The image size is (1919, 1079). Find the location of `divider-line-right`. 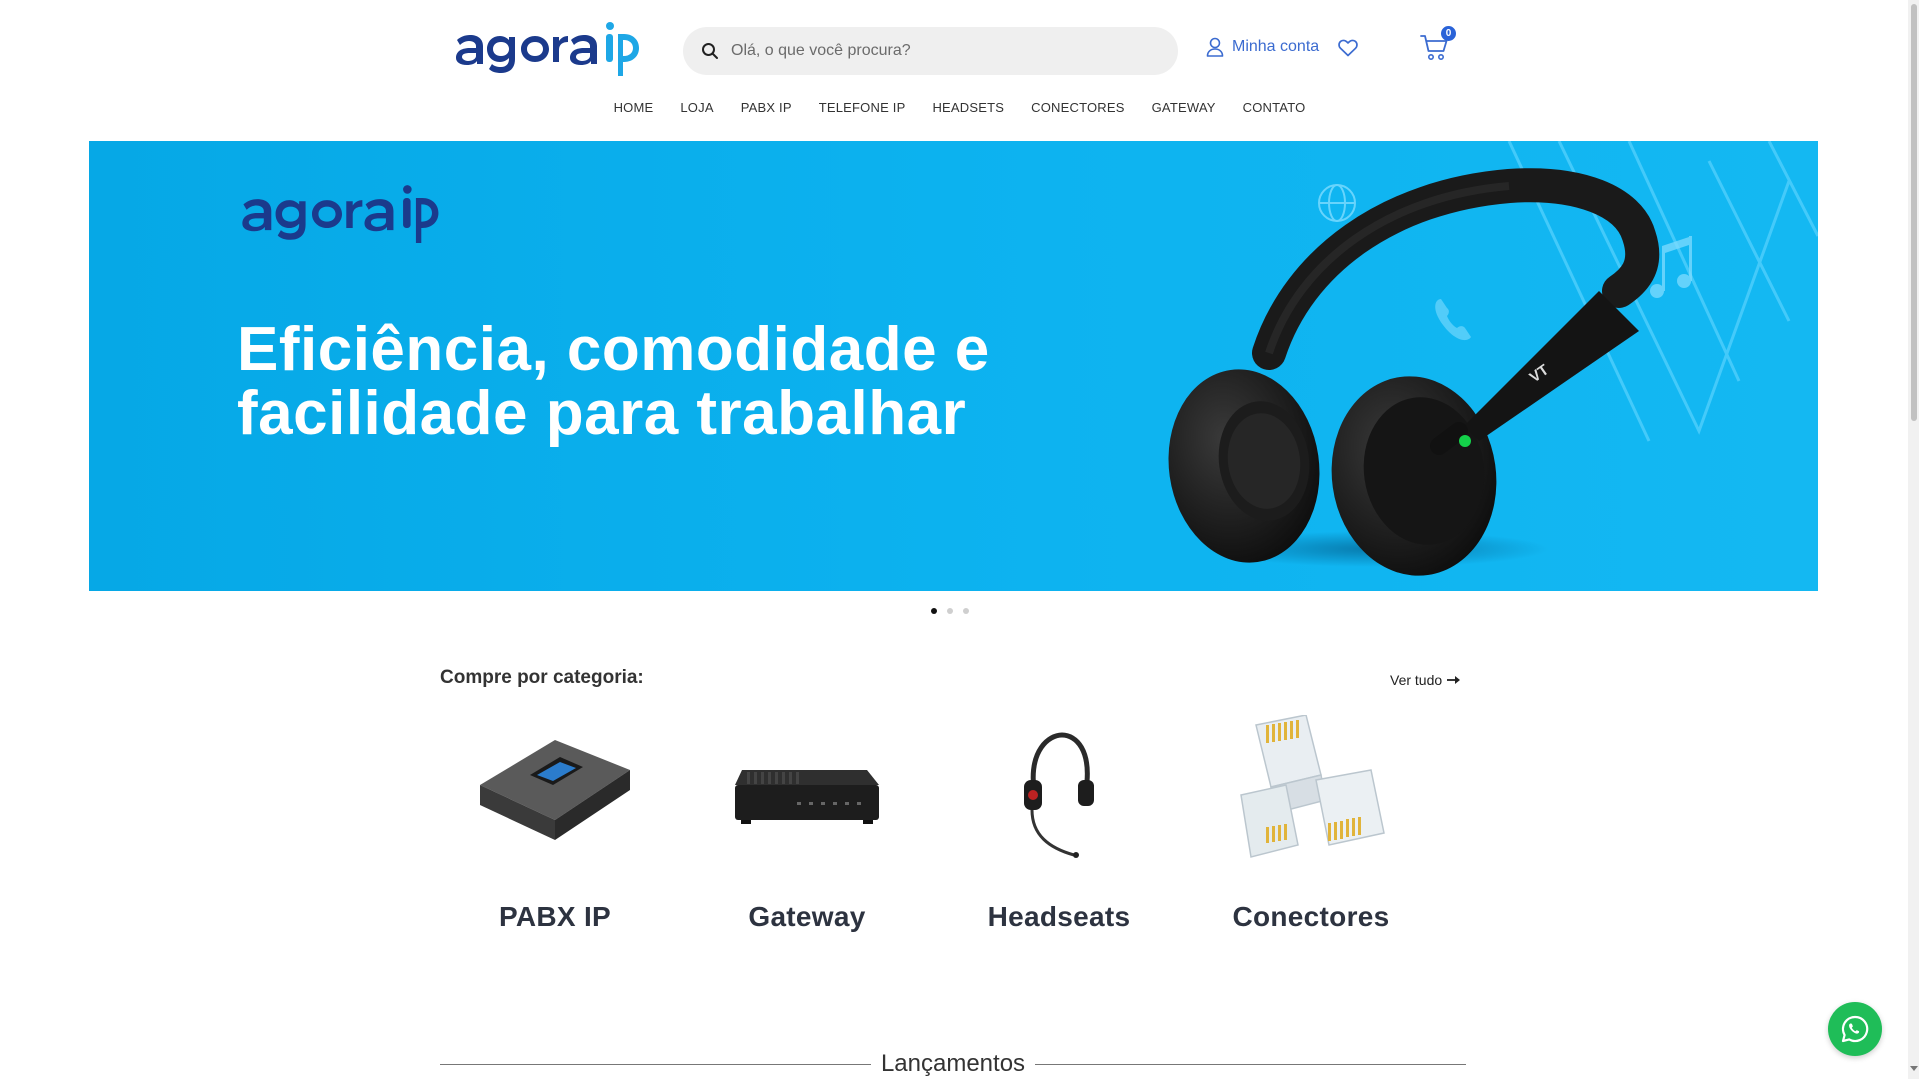

divider-line-right is located at coordinates (1250, 1064).